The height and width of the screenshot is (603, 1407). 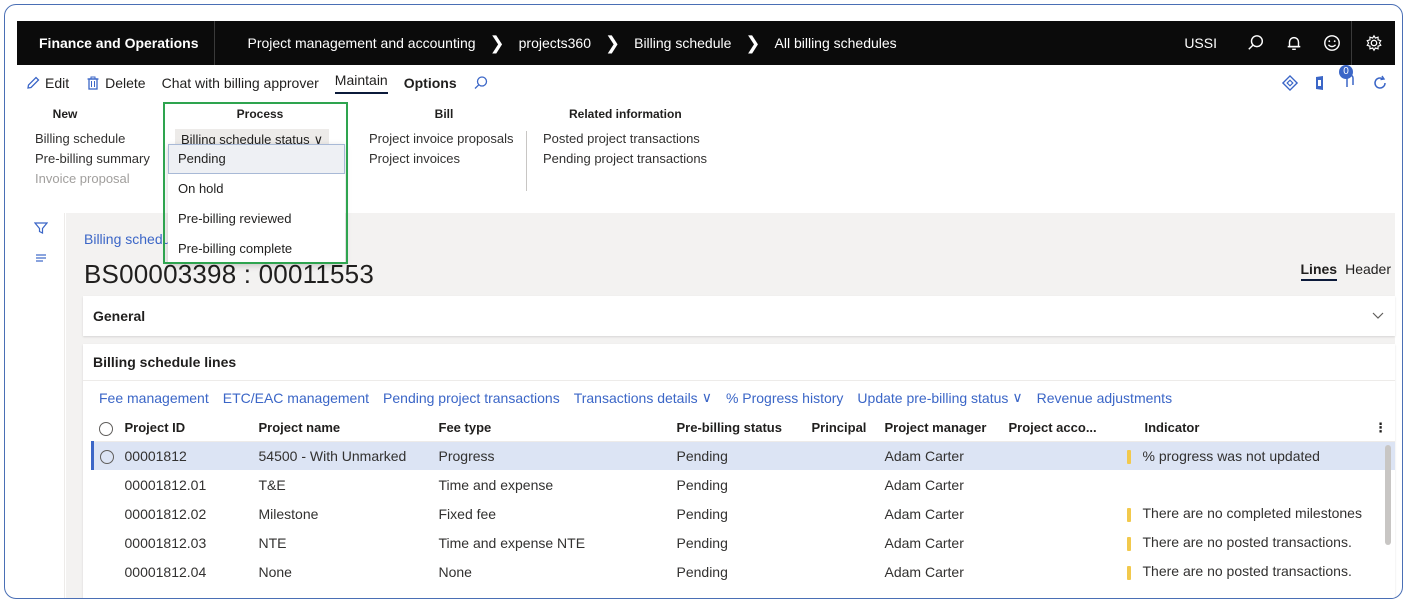 What do you see at coordinates (643, 397) in the screenshot?
I see `transactions-details-menu: Transactions details ∨` at bounding box center [643, 397].